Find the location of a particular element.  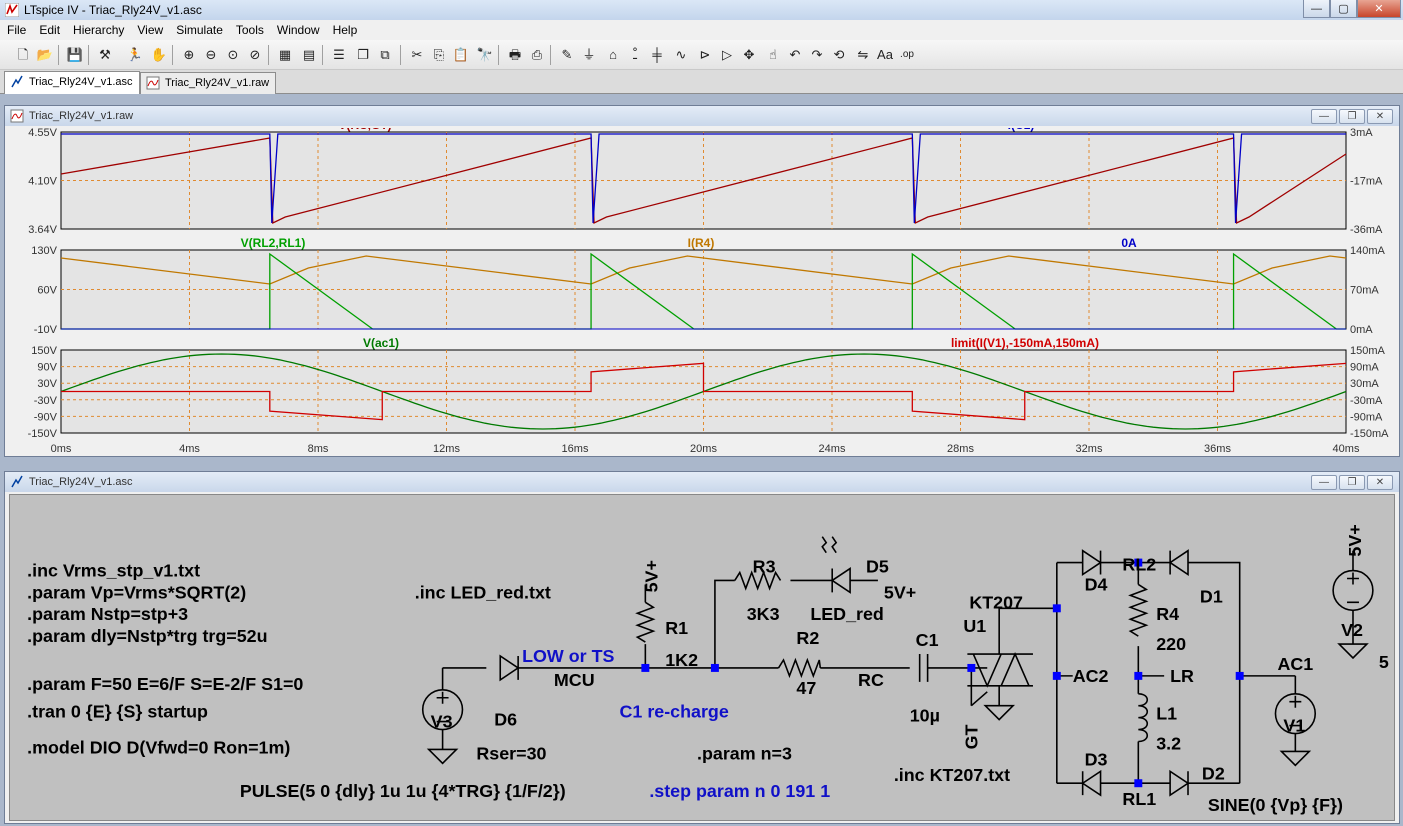

trace-label: I(R4) is located at coordinates (701, 243).